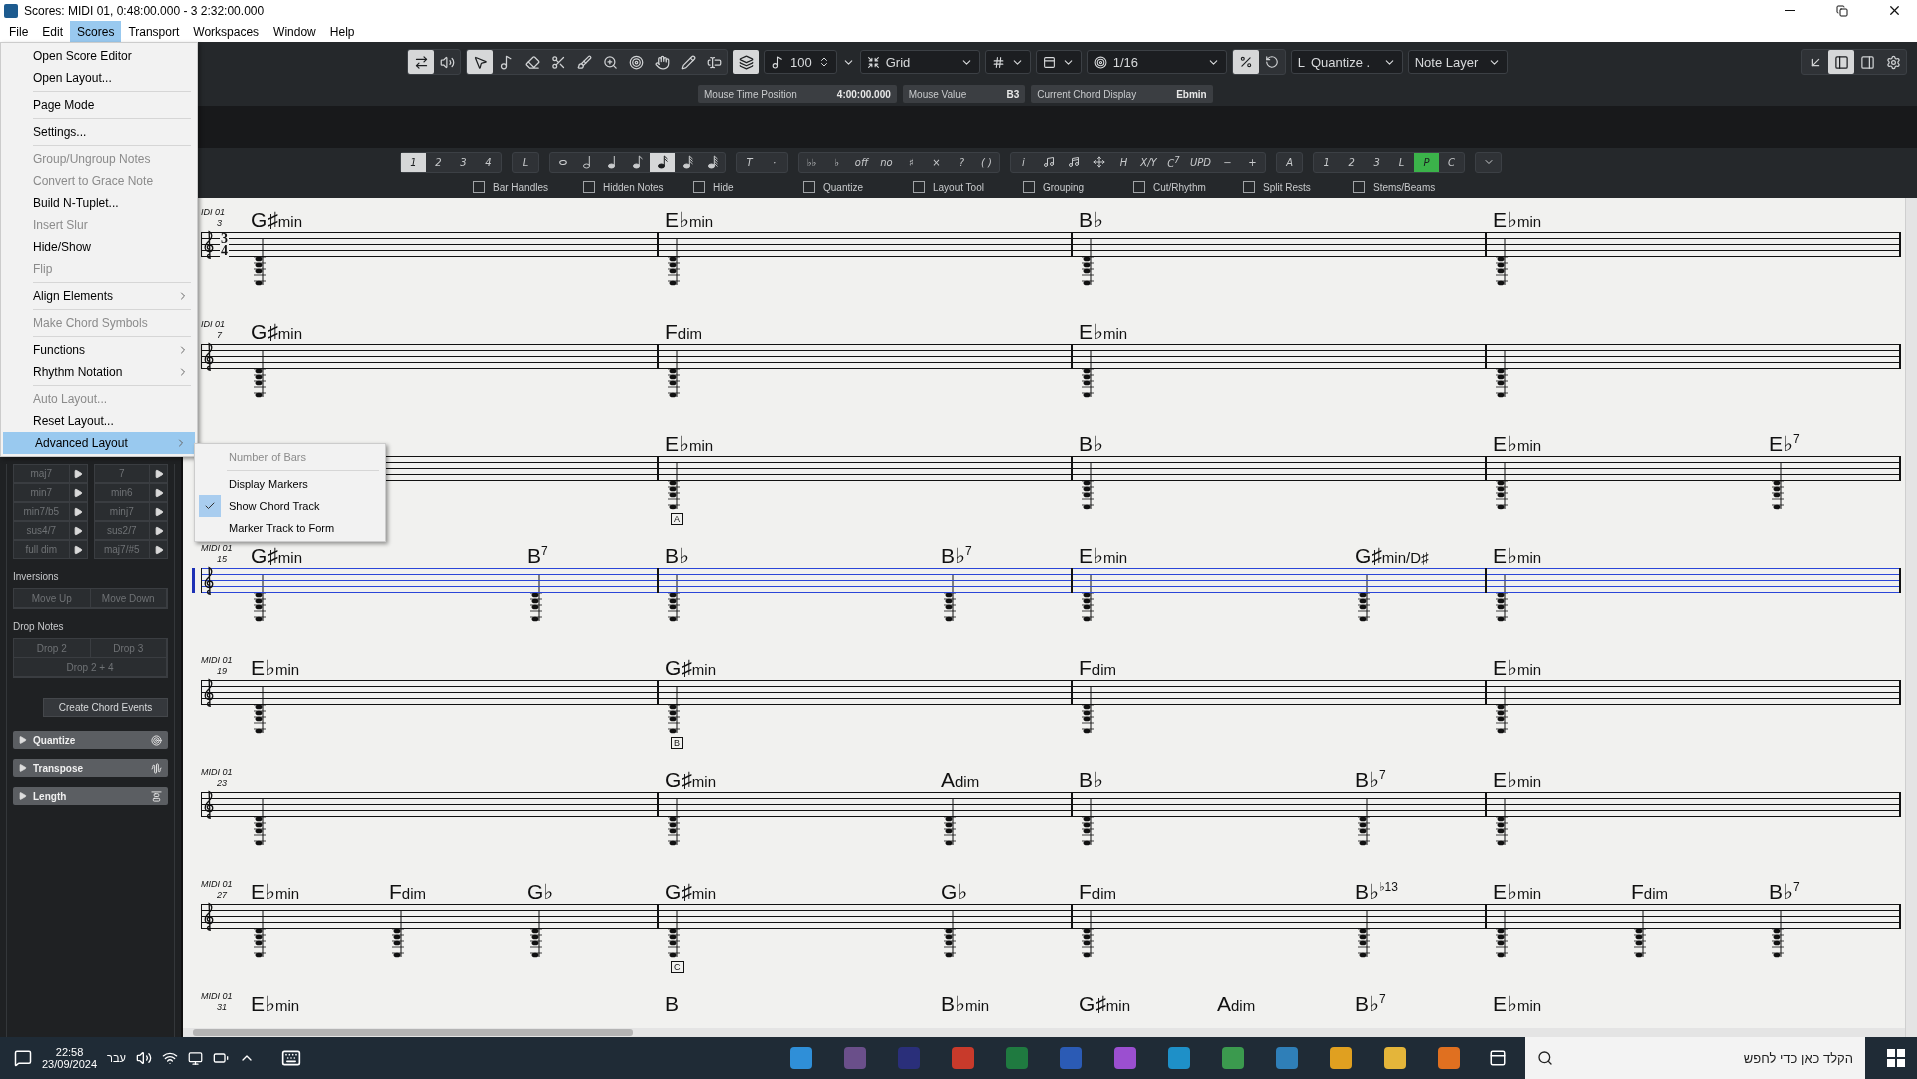  What do you see at coordinates (143, 1058) in the screenshot?
I see `speaker-icon` at bounding box center [143, 1058].